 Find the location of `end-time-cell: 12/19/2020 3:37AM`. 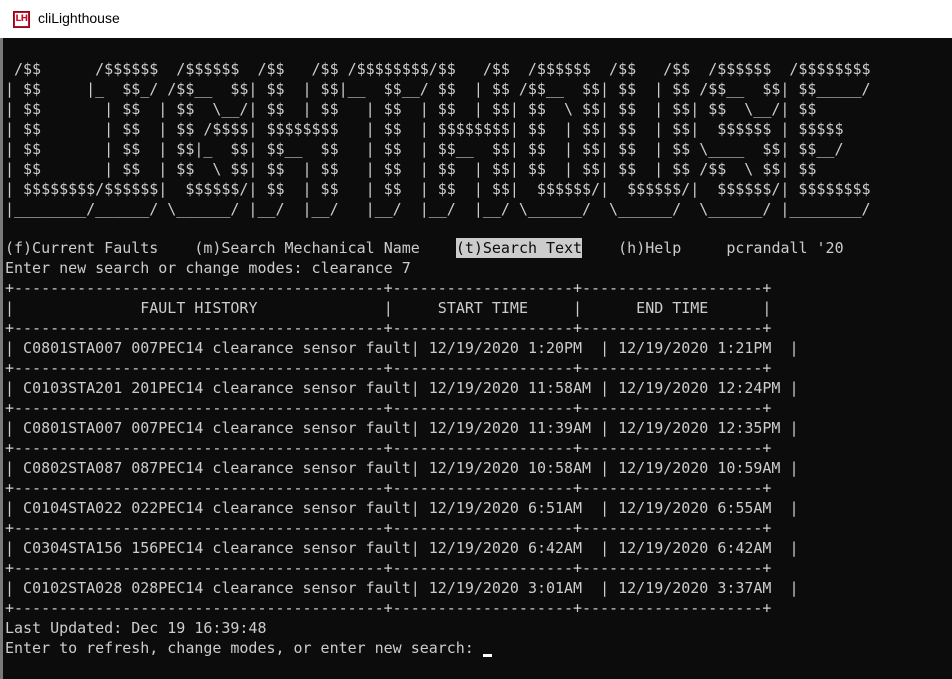

end-time-cell: 12/19/2020 3:37AM is located at coordinates (704, 588).